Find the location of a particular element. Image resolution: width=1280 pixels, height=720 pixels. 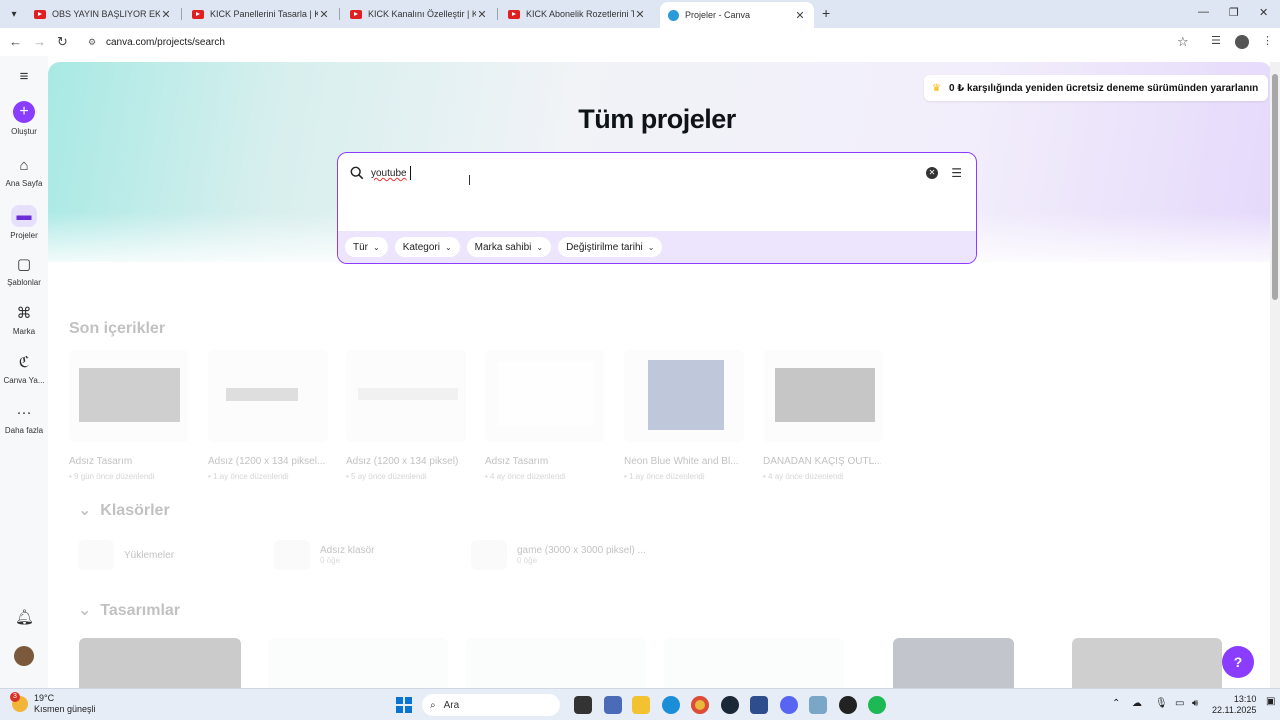

filter-type-dropdown: Tür ⌄ is located at coordinates (366, 247).